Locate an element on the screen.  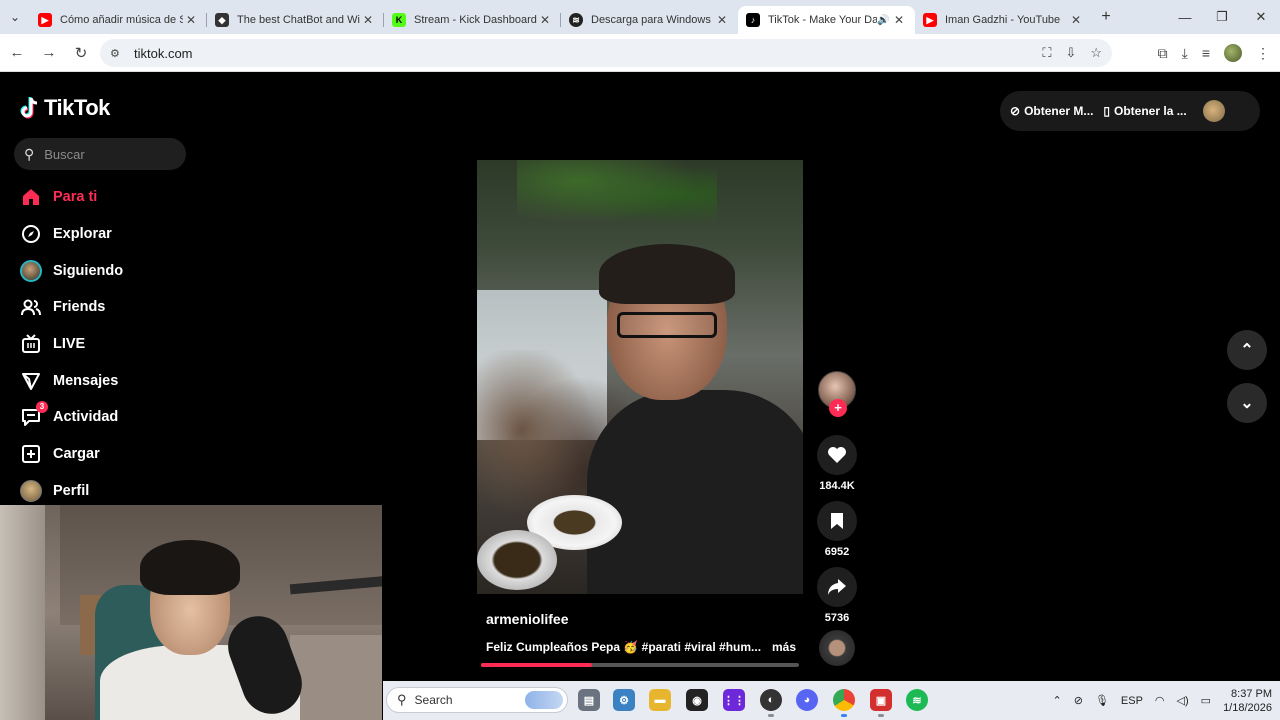
minimize-icon: — is located at coordinates (1185, 17).